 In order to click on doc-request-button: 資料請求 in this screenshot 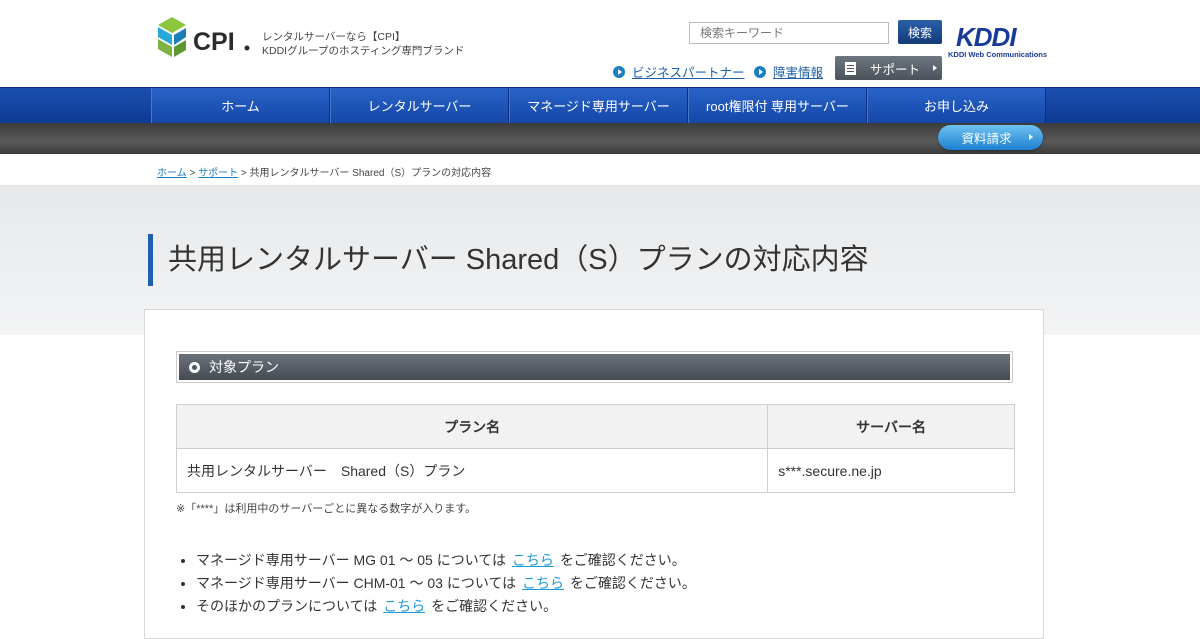, I will do `click(990, 137)`.